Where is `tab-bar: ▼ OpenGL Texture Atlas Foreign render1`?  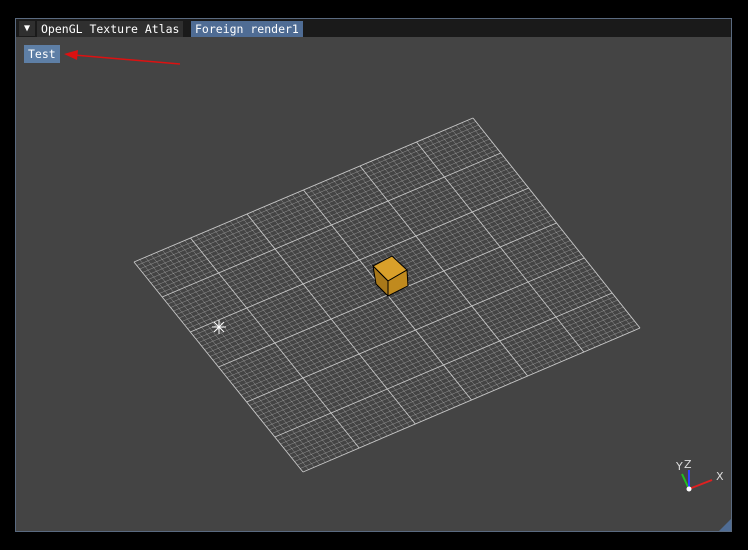 tab-bar: ▼ OpenGL Texture Atlas Foreign render1 is located at coordinates (373, 28).